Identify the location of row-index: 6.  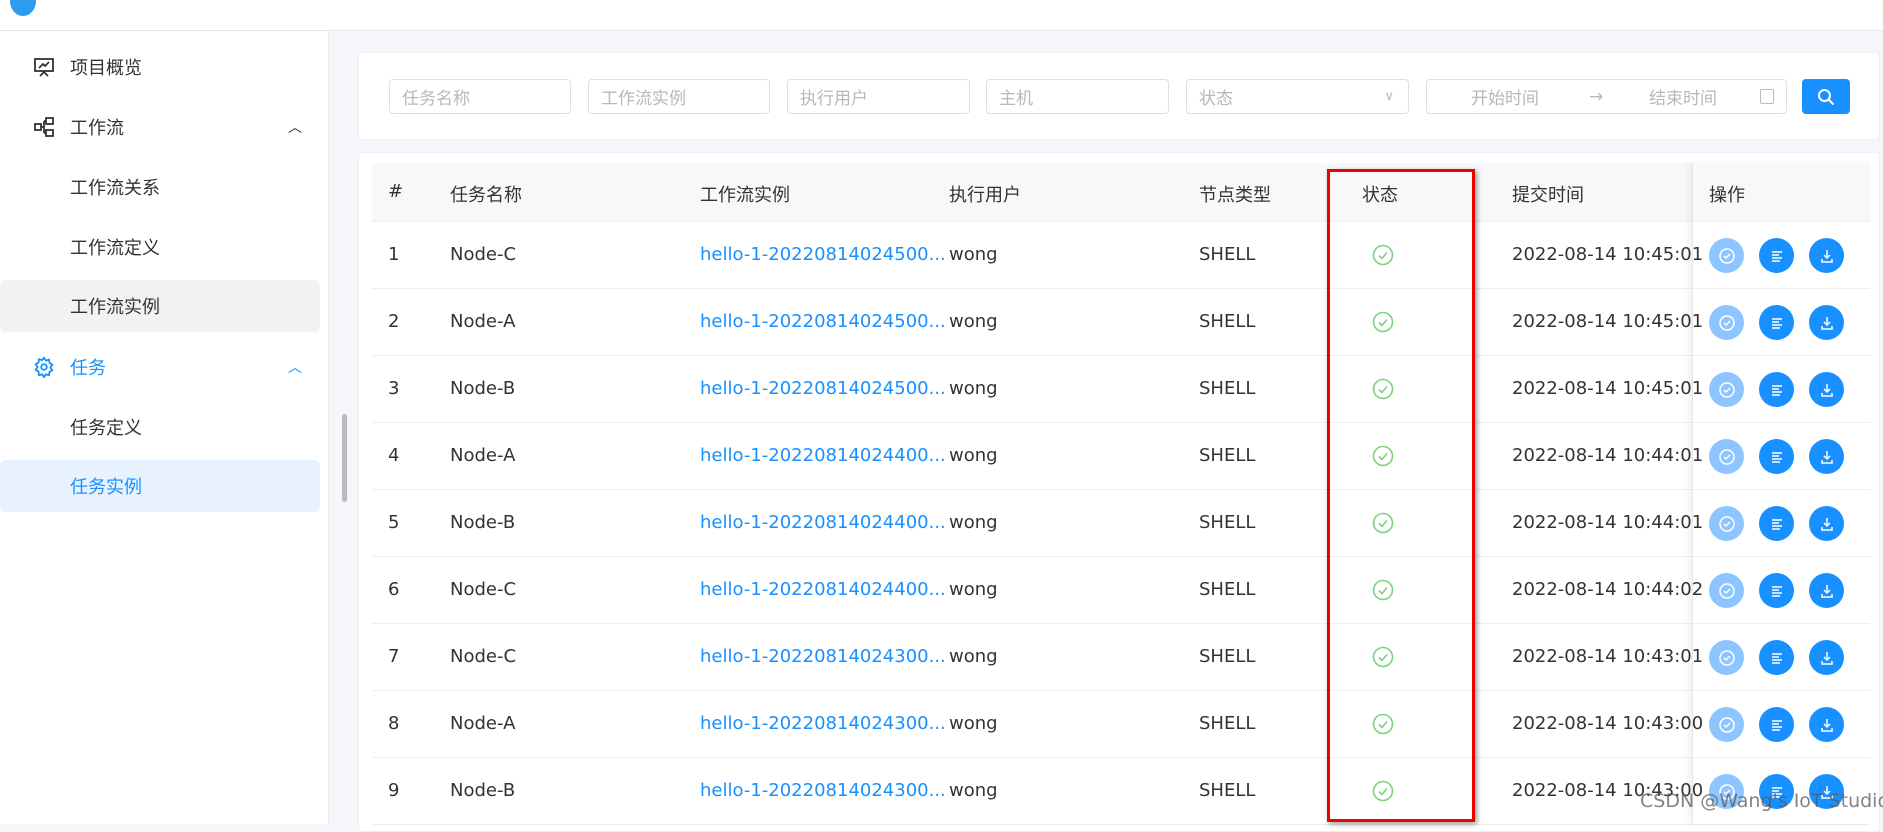
(394, 589).